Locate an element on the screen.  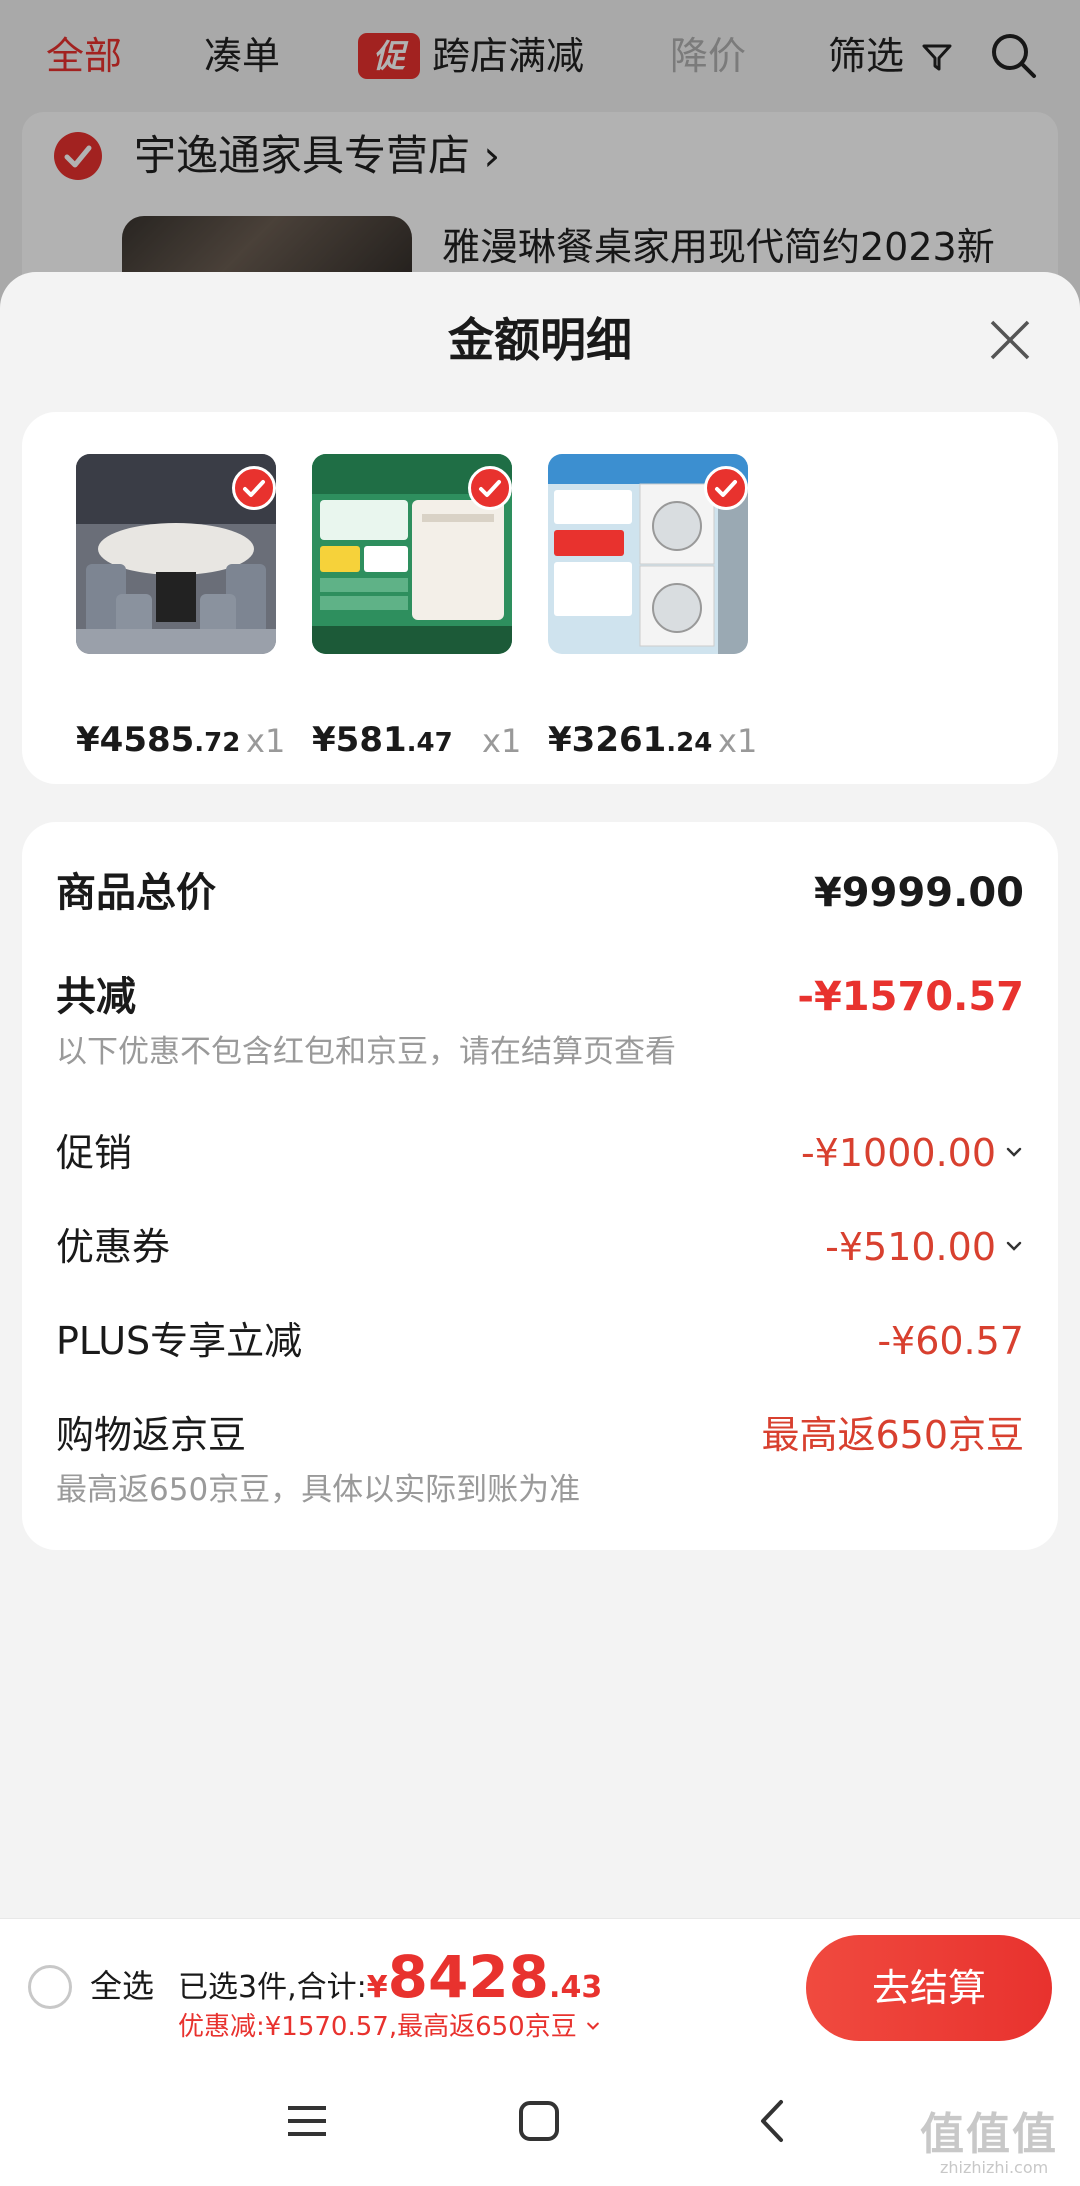
watermark: 值值值 is located at coordinates (989, 2134).